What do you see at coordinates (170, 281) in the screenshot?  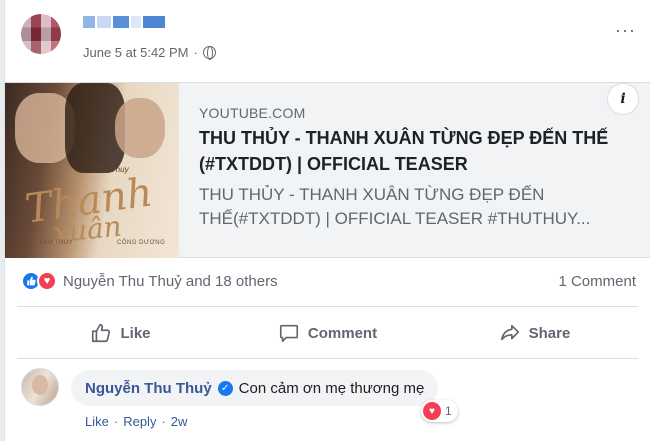 I see `reaction-summary-text: Nguyễn Thu Thuỷ and 18 others` at bounding box center [170, 281].